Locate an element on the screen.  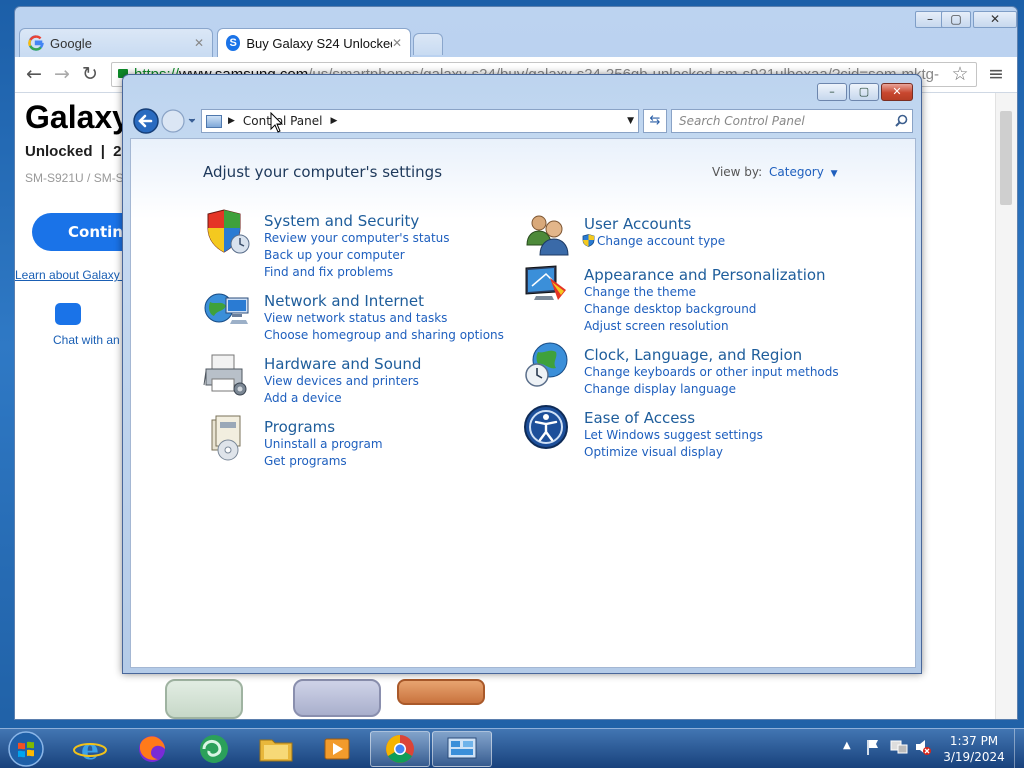
shield-icon is located at coordinates (228, 231).